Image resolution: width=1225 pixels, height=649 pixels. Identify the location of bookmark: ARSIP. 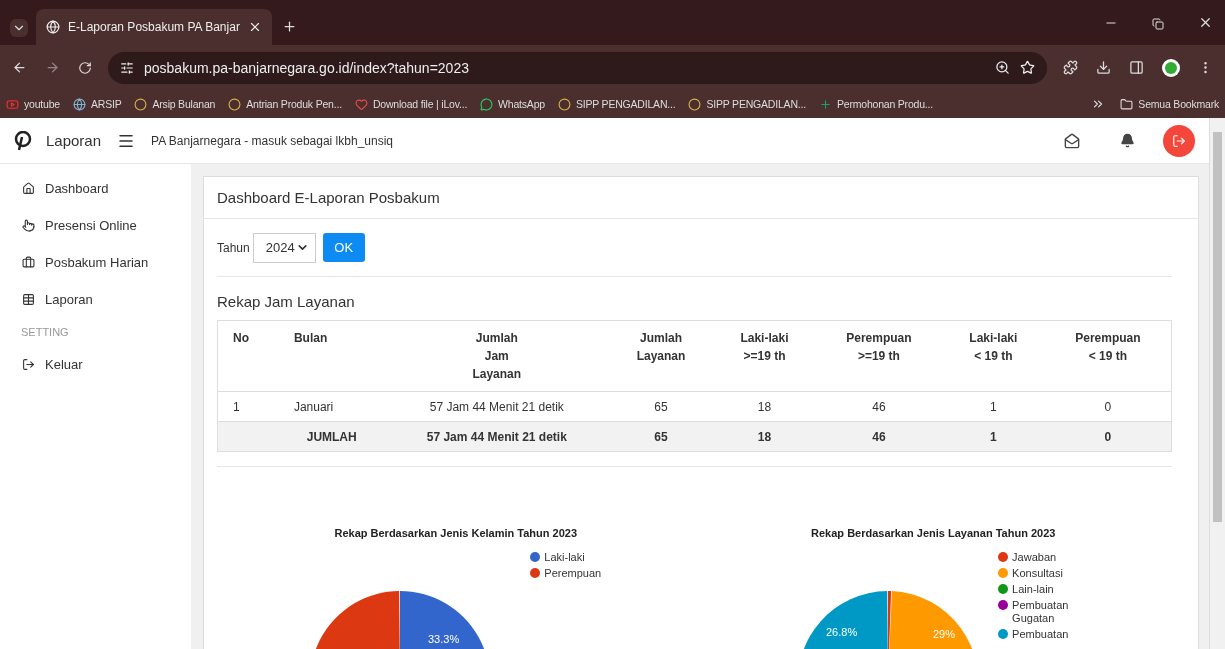
(97, 104).